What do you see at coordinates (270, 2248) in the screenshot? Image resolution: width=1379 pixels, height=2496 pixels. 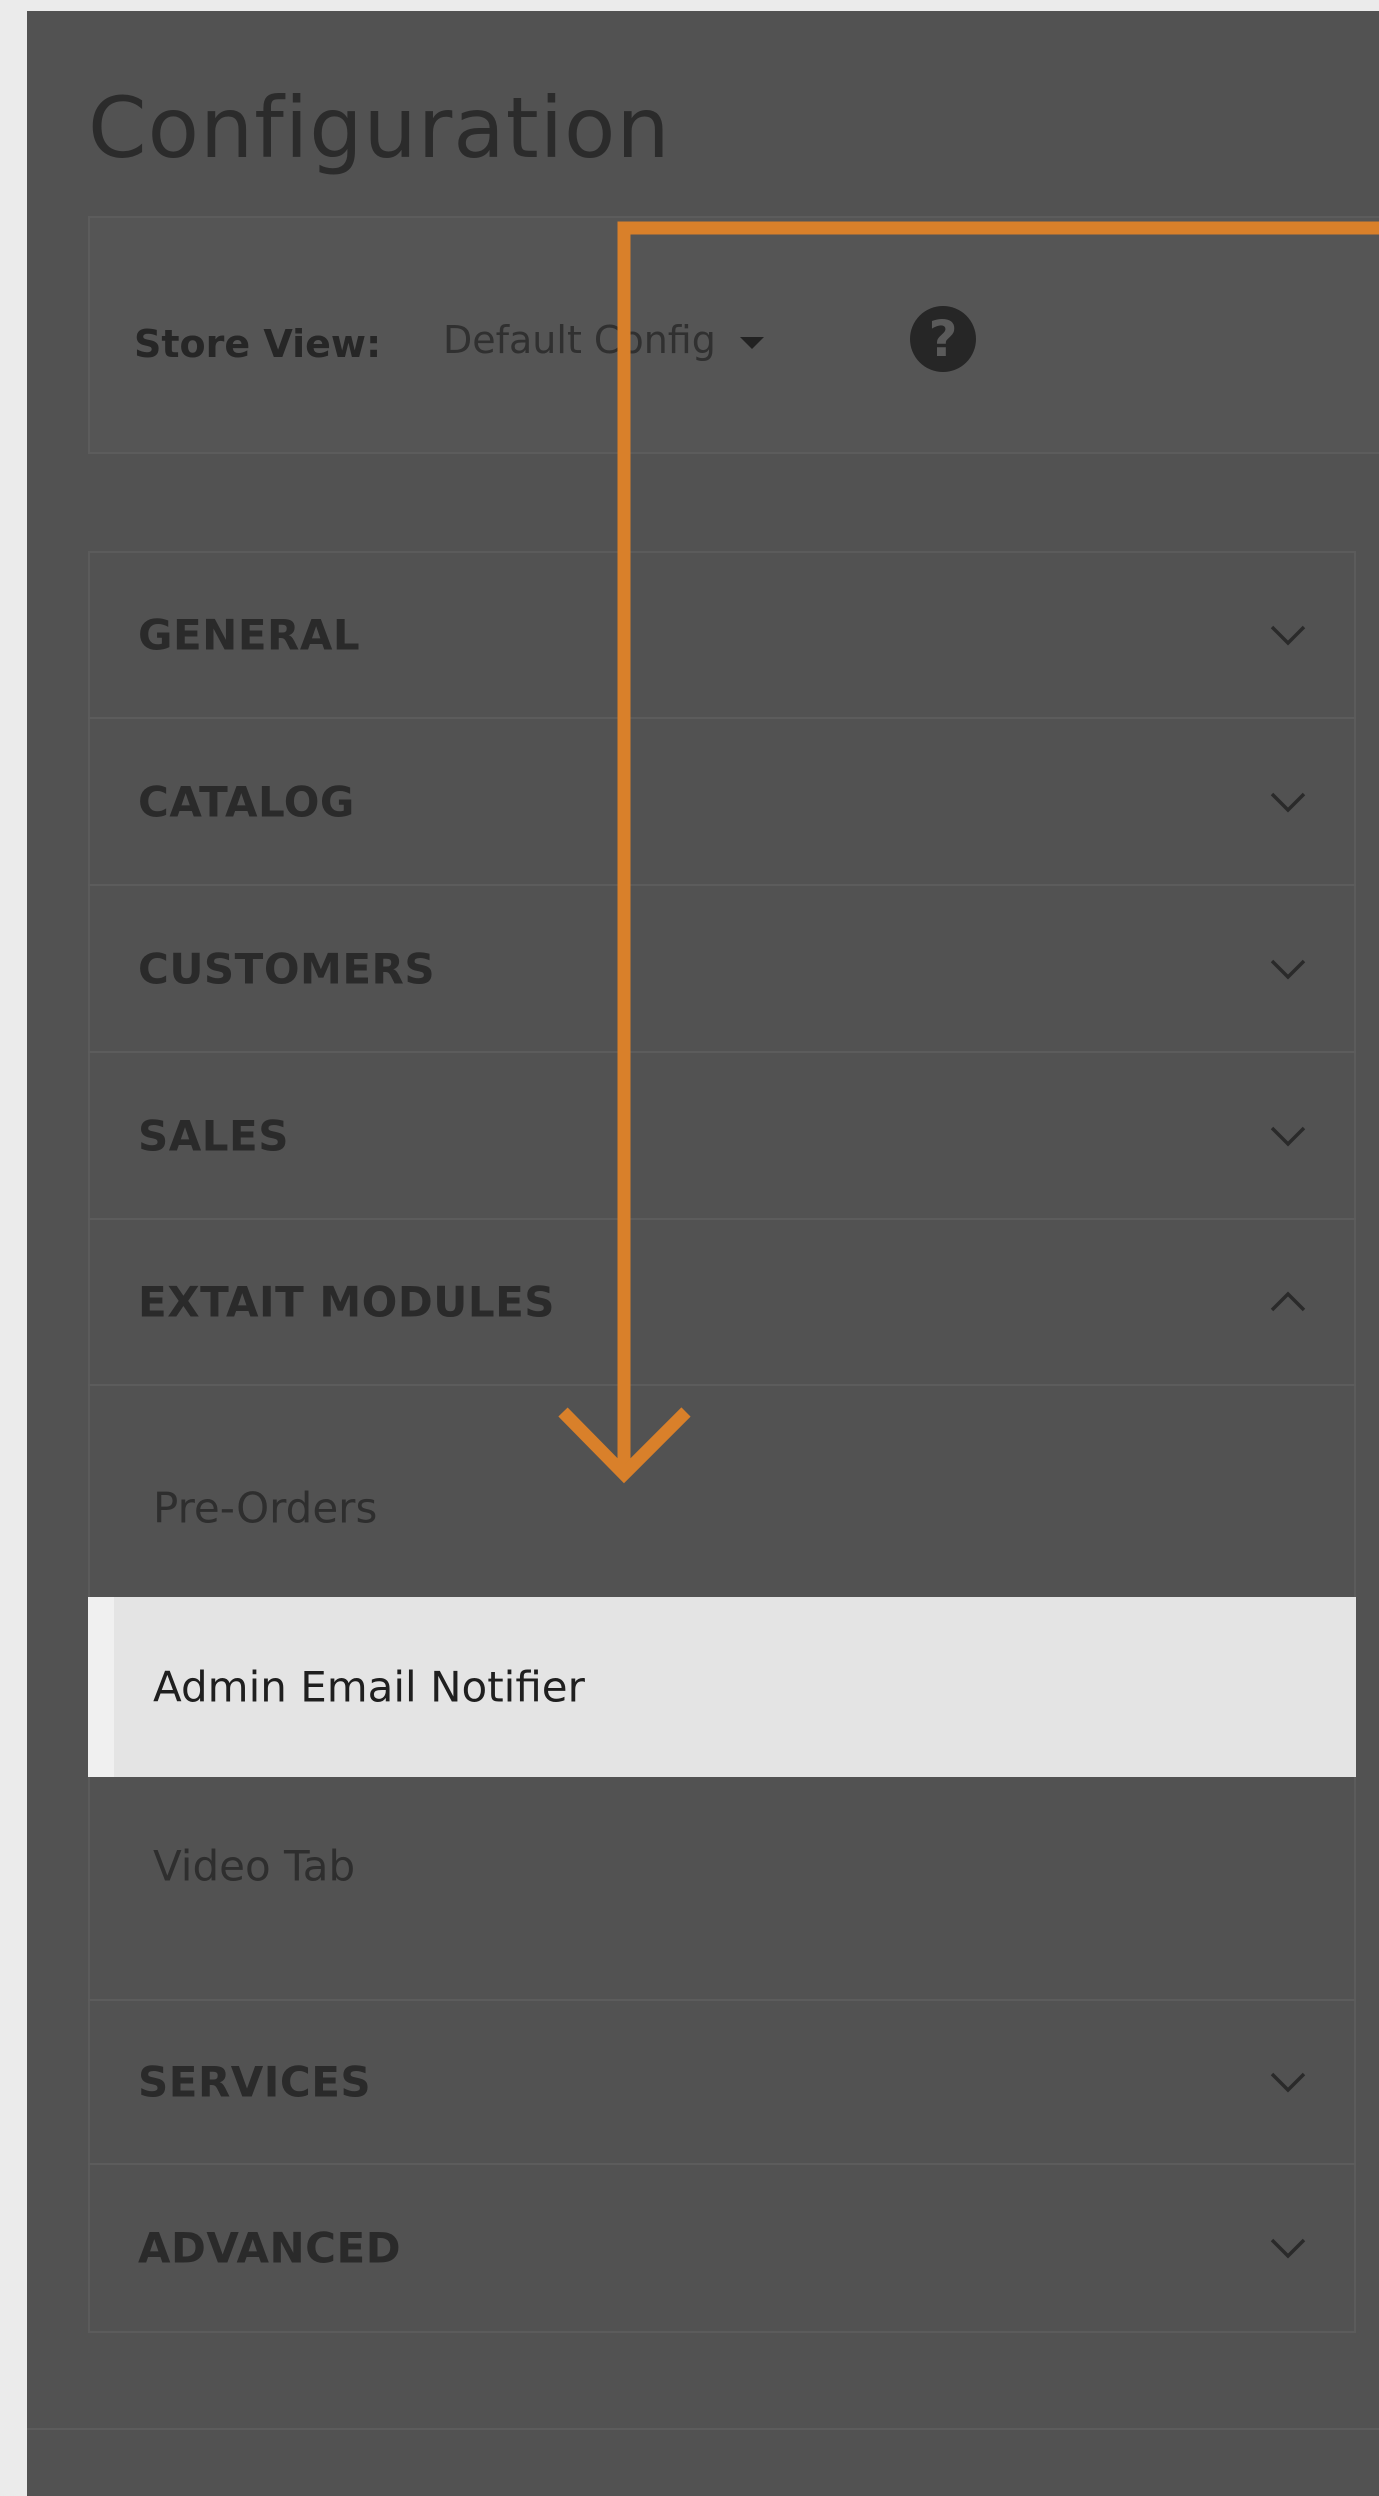 I see `tab-label: ADVANCED` at bounding box center [270, 2248].